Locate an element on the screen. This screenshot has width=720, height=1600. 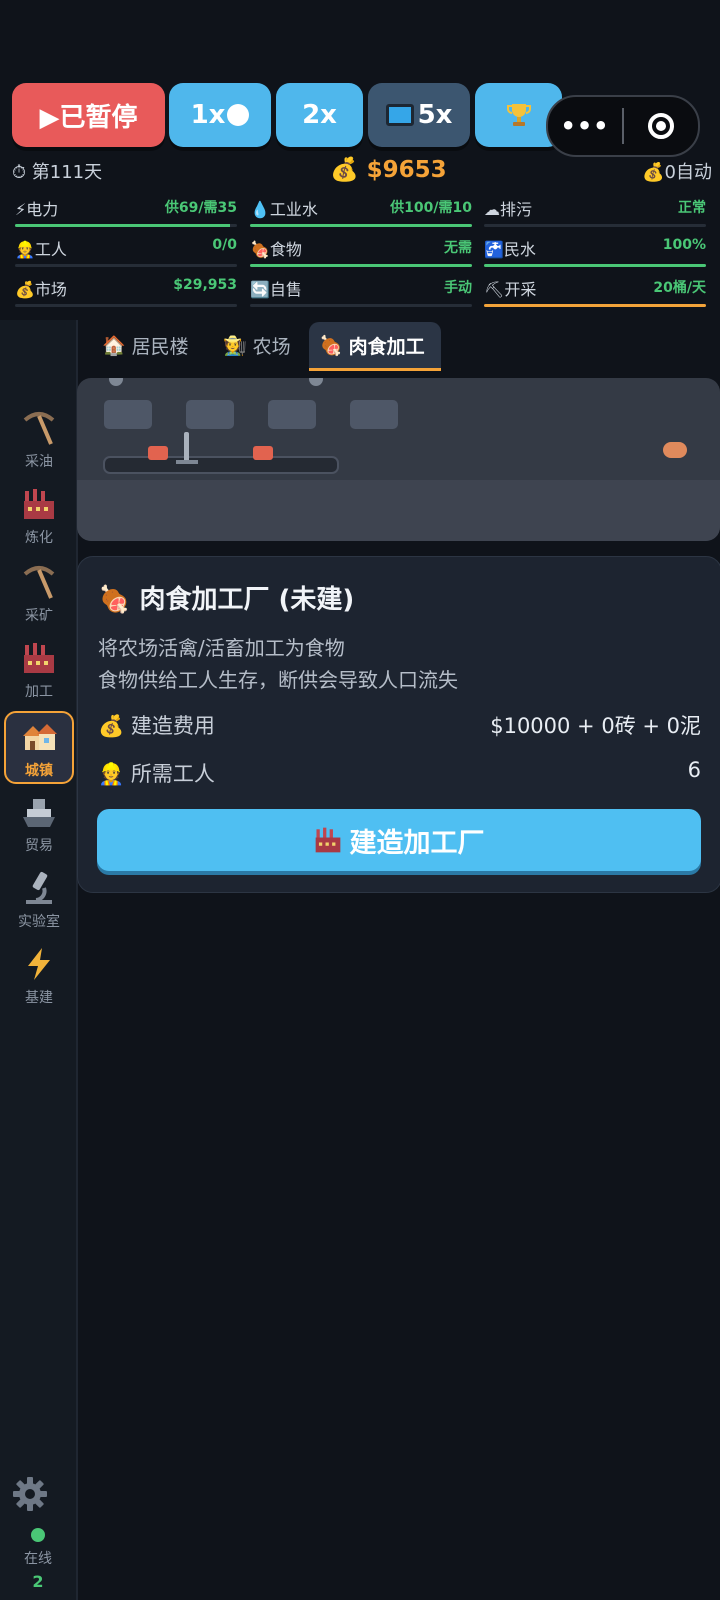
sidebar-item-label: 采矿 is located at coordinates (39, 616).